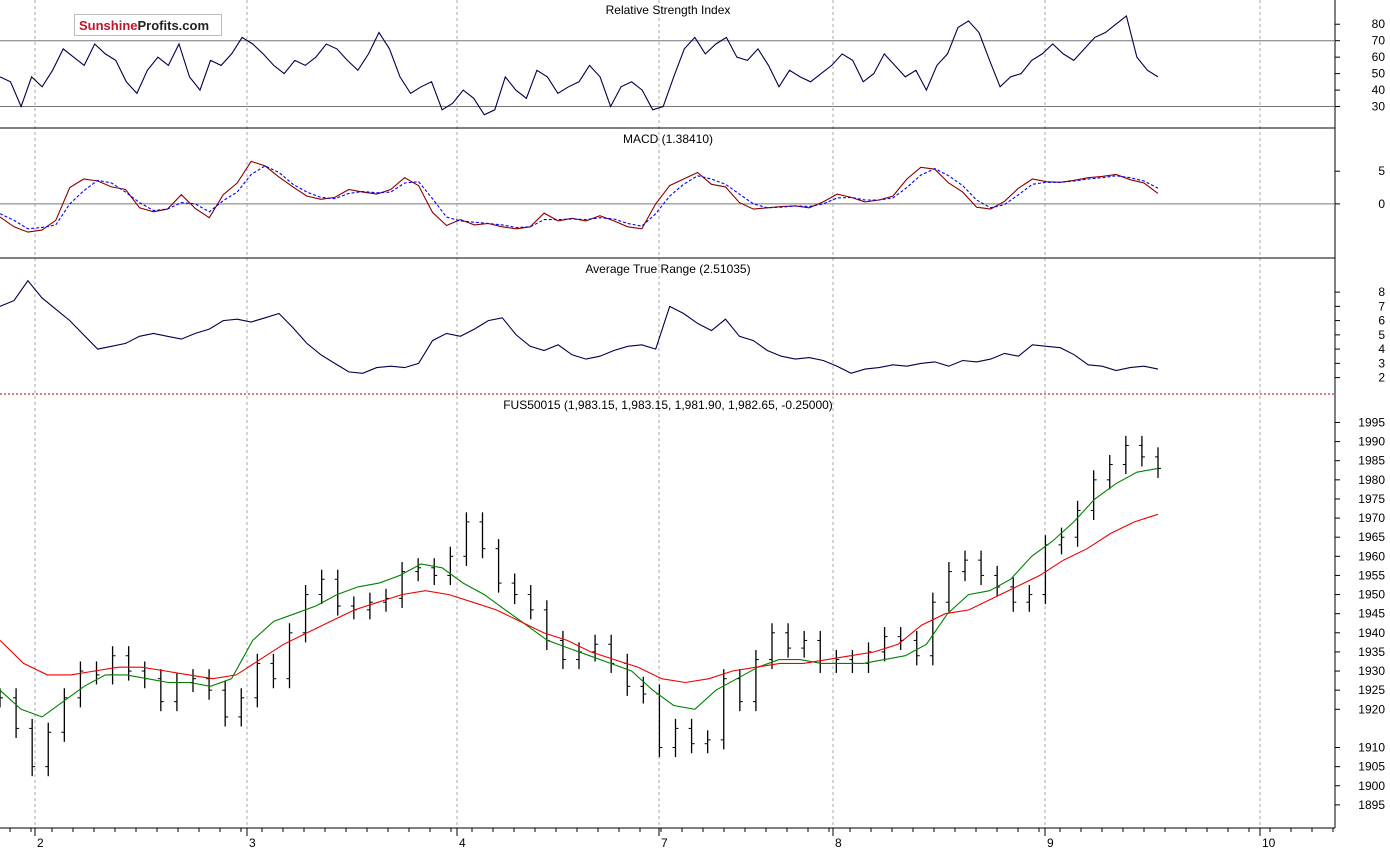  What do you see at coordinates (1371, 518) in the screenshot?
I see `y-tick-label: 1970` at bounding box center [1371, 518].